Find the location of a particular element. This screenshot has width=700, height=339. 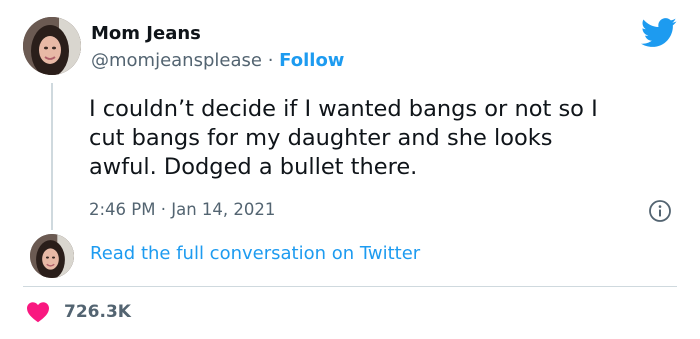

read-full-conversation-link: Read the full conversation on Twitter is located at coordinates (255, 253).